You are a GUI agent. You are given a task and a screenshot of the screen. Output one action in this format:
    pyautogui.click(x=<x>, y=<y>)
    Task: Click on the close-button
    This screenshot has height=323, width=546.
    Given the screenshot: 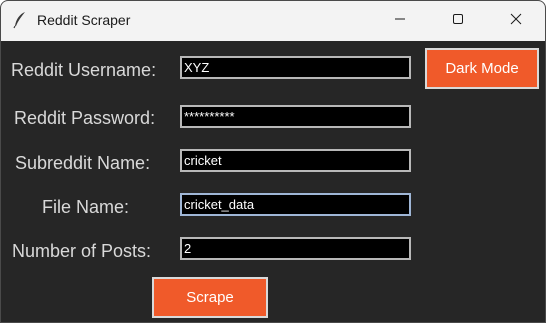 What is the action you would take?
    pyautogui.click(x=516, y=21)
    